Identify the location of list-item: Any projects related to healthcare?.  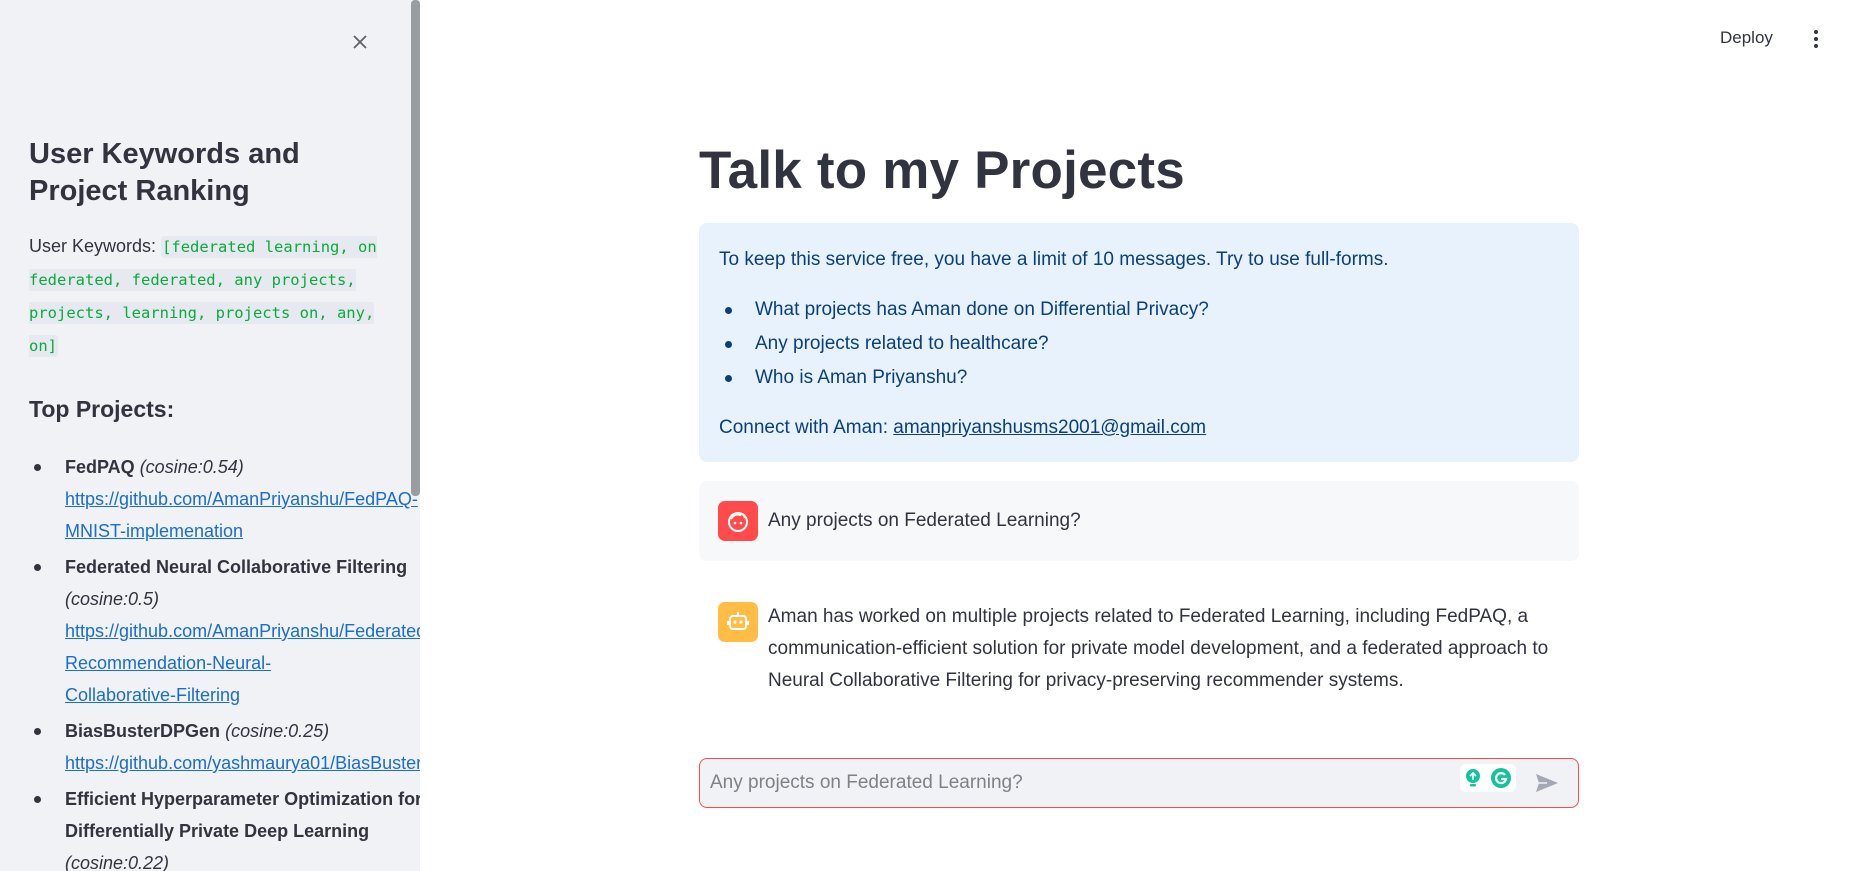
(1139, 344).